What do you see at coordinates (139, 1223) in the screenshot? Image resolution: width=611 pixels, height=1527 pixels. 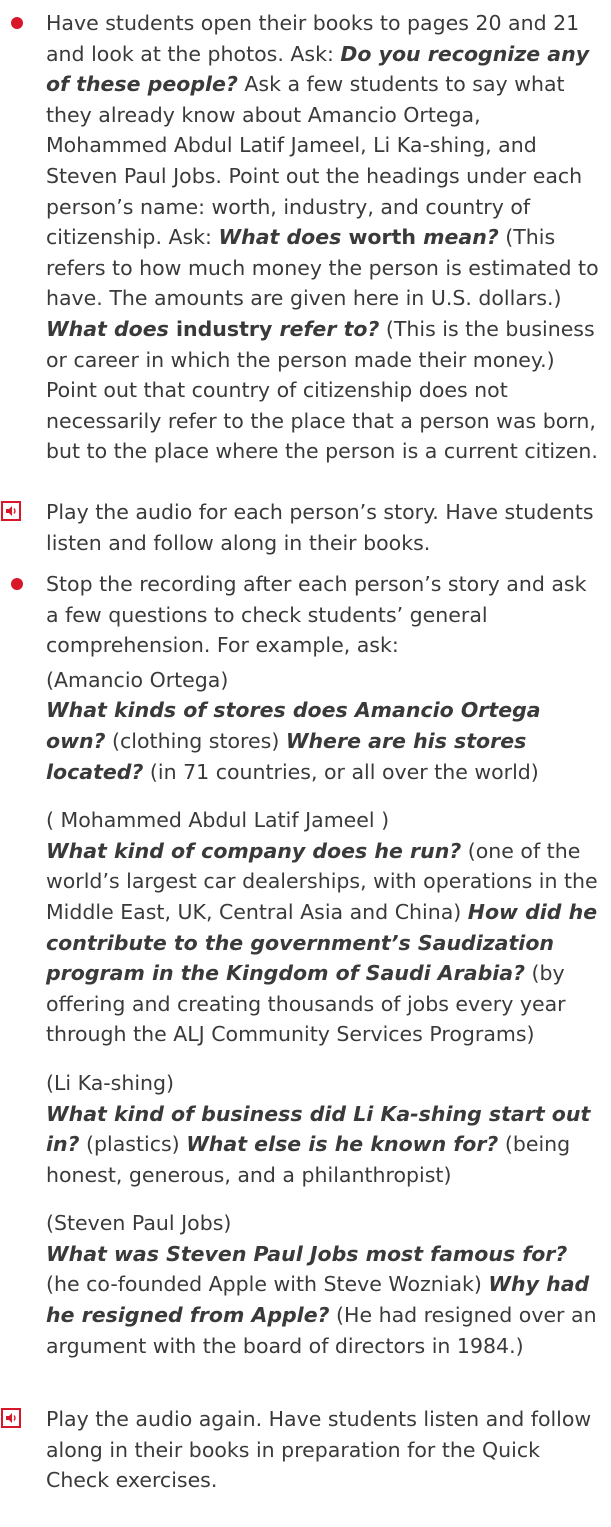 I see `person-name: (Steven Paul Jobs)` at bounding box center [139, 1223].